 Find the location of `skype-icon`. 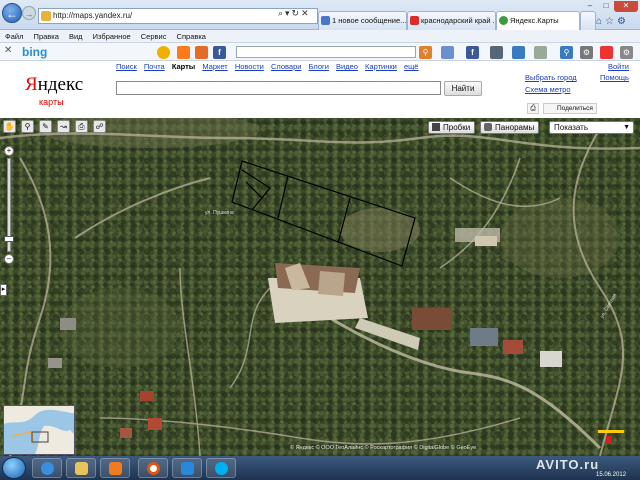

skype-icon is located at coordinates (221, 468).